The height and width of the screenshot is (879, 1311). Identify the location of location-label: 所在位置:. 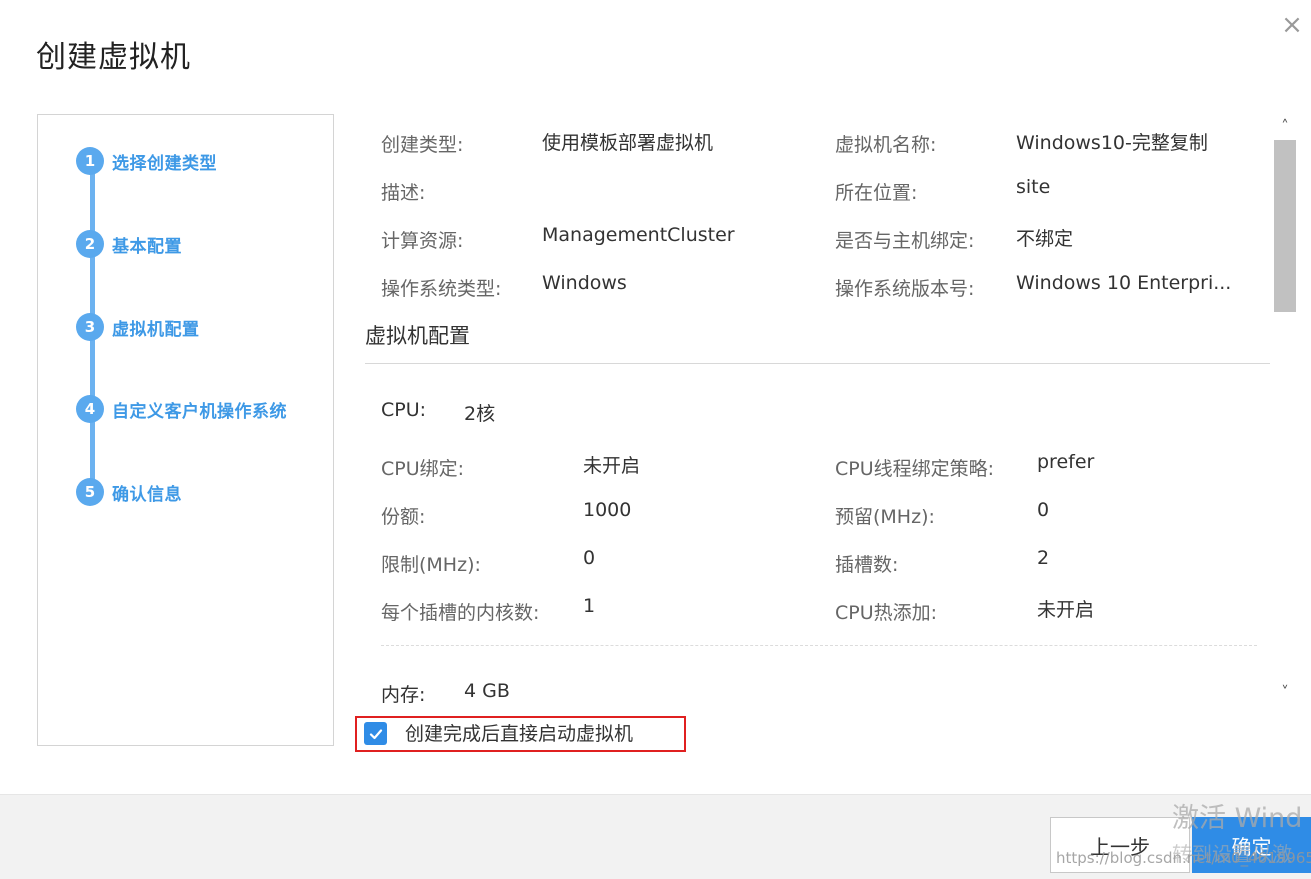
(876, 193).